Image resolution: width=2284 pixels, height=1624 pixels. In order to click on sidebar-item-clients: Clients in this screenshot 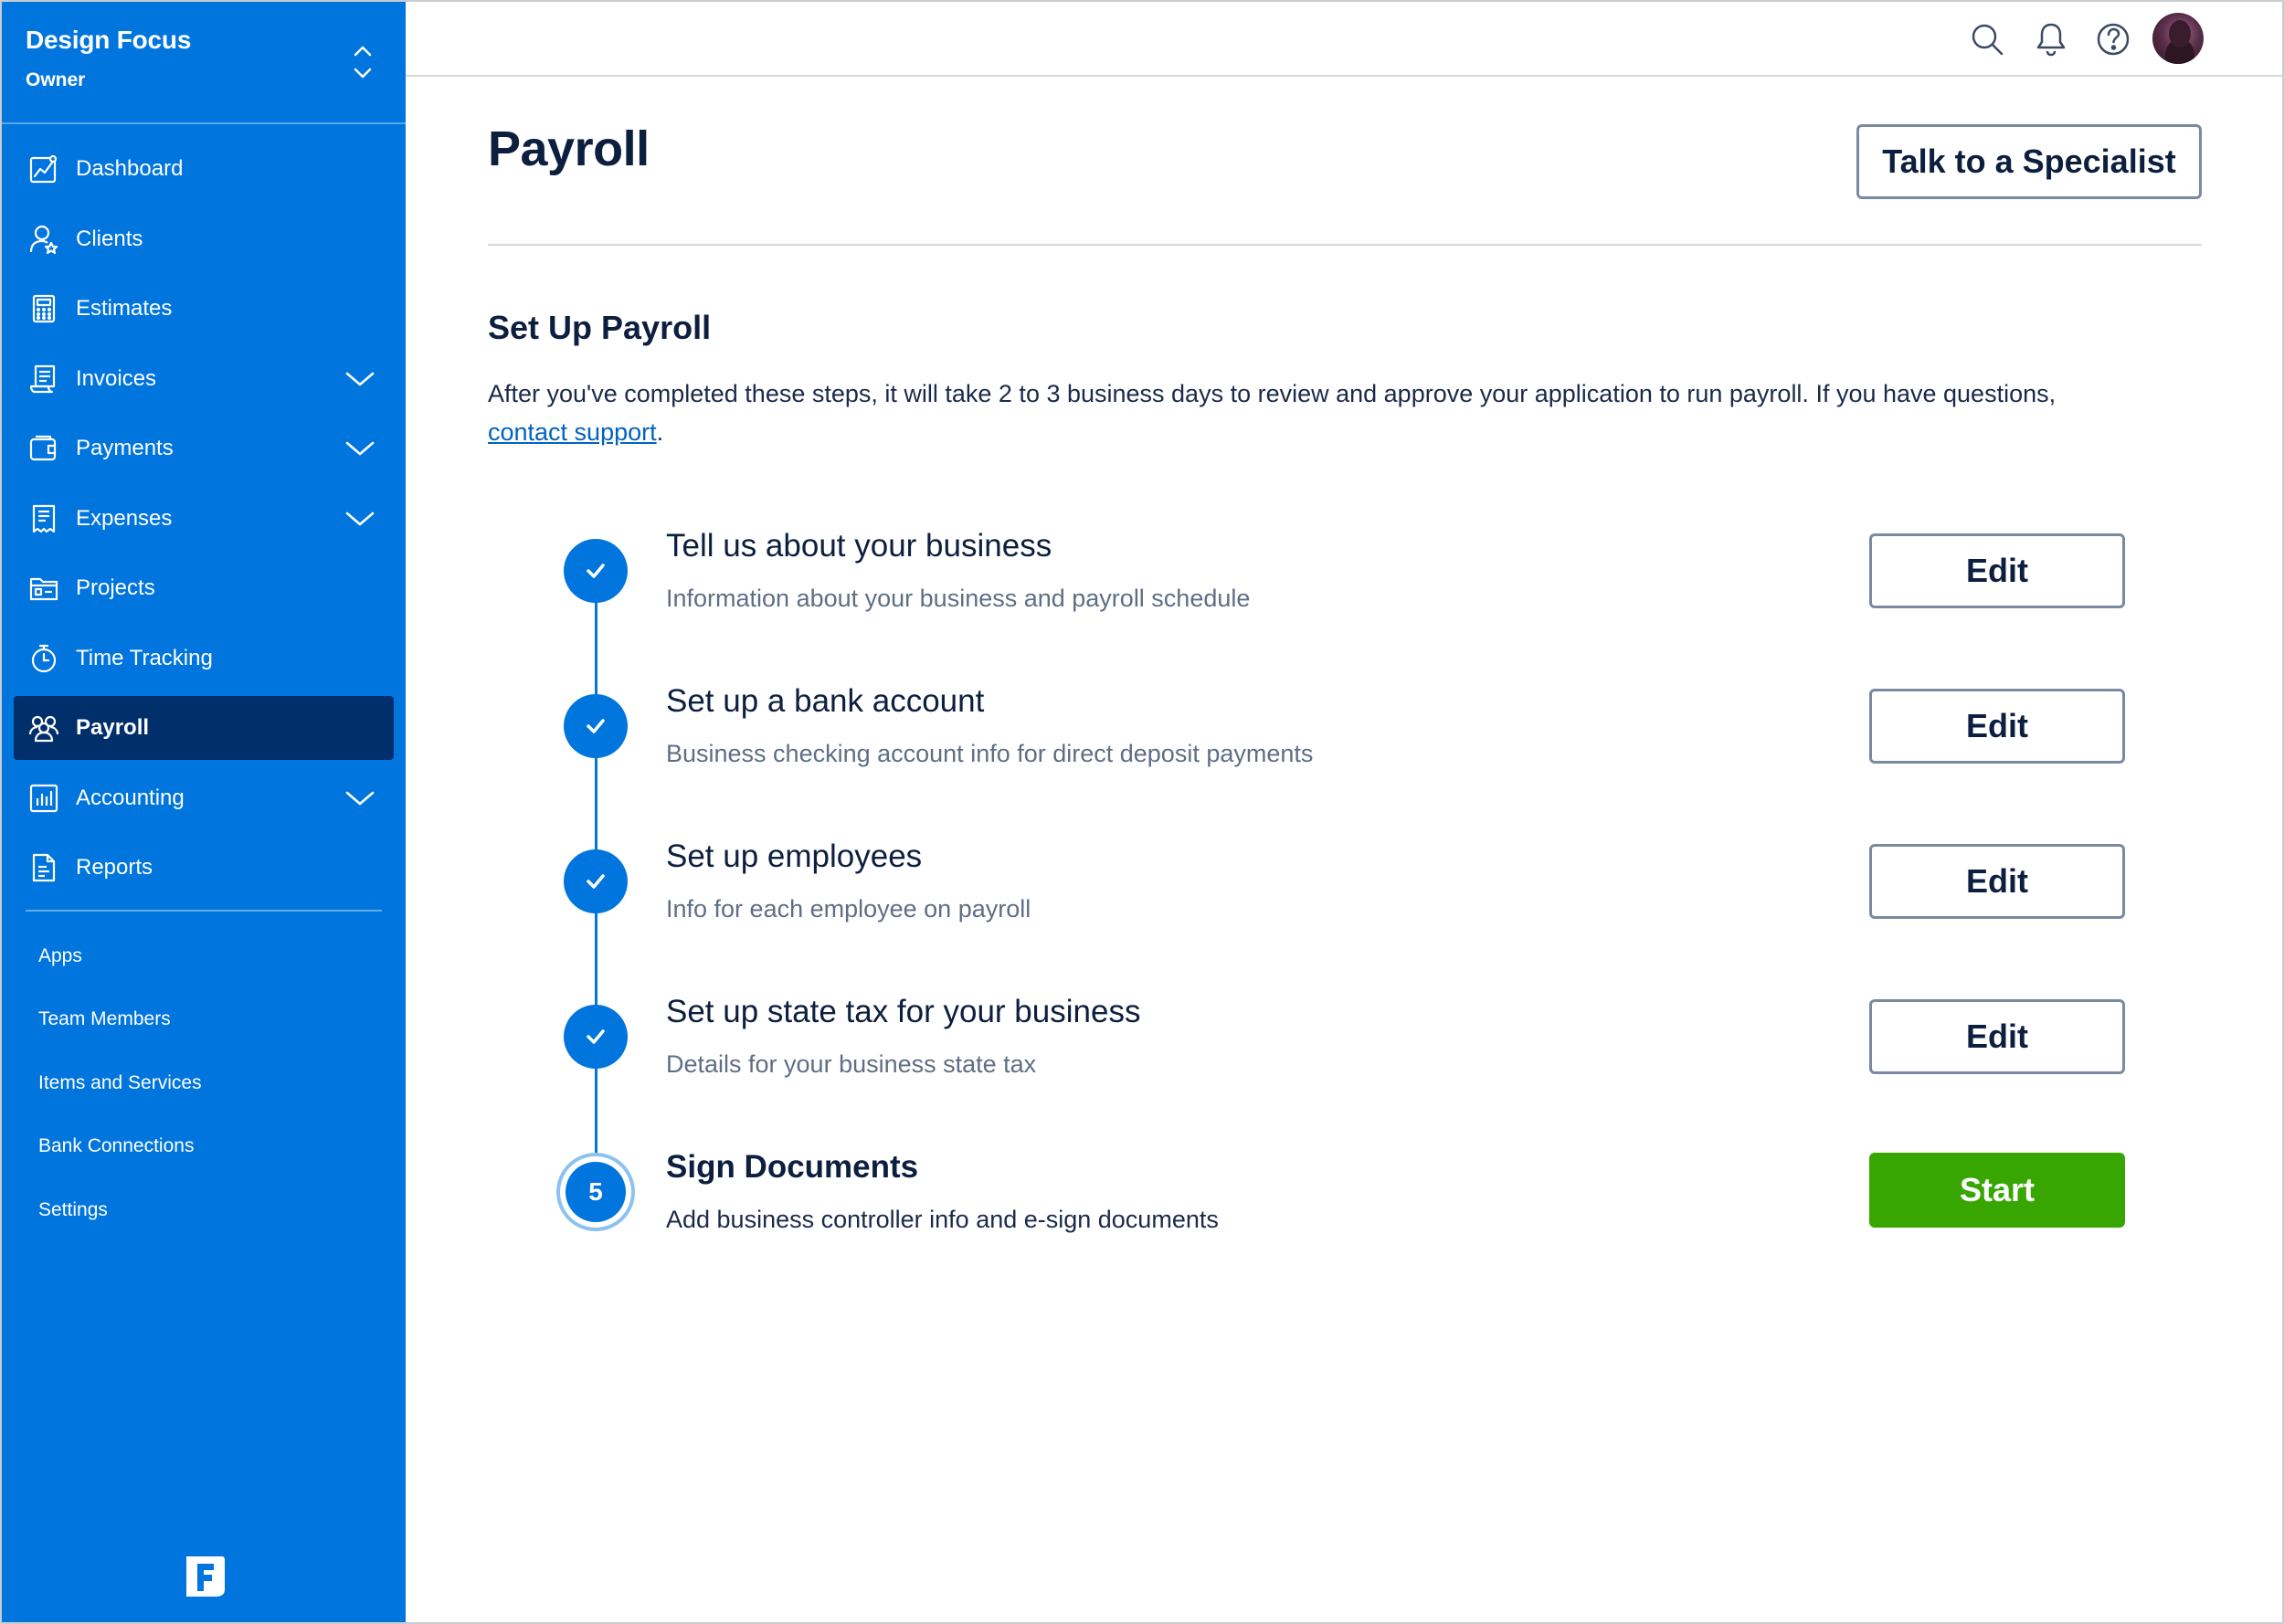, I will do `click(204, 239)`.